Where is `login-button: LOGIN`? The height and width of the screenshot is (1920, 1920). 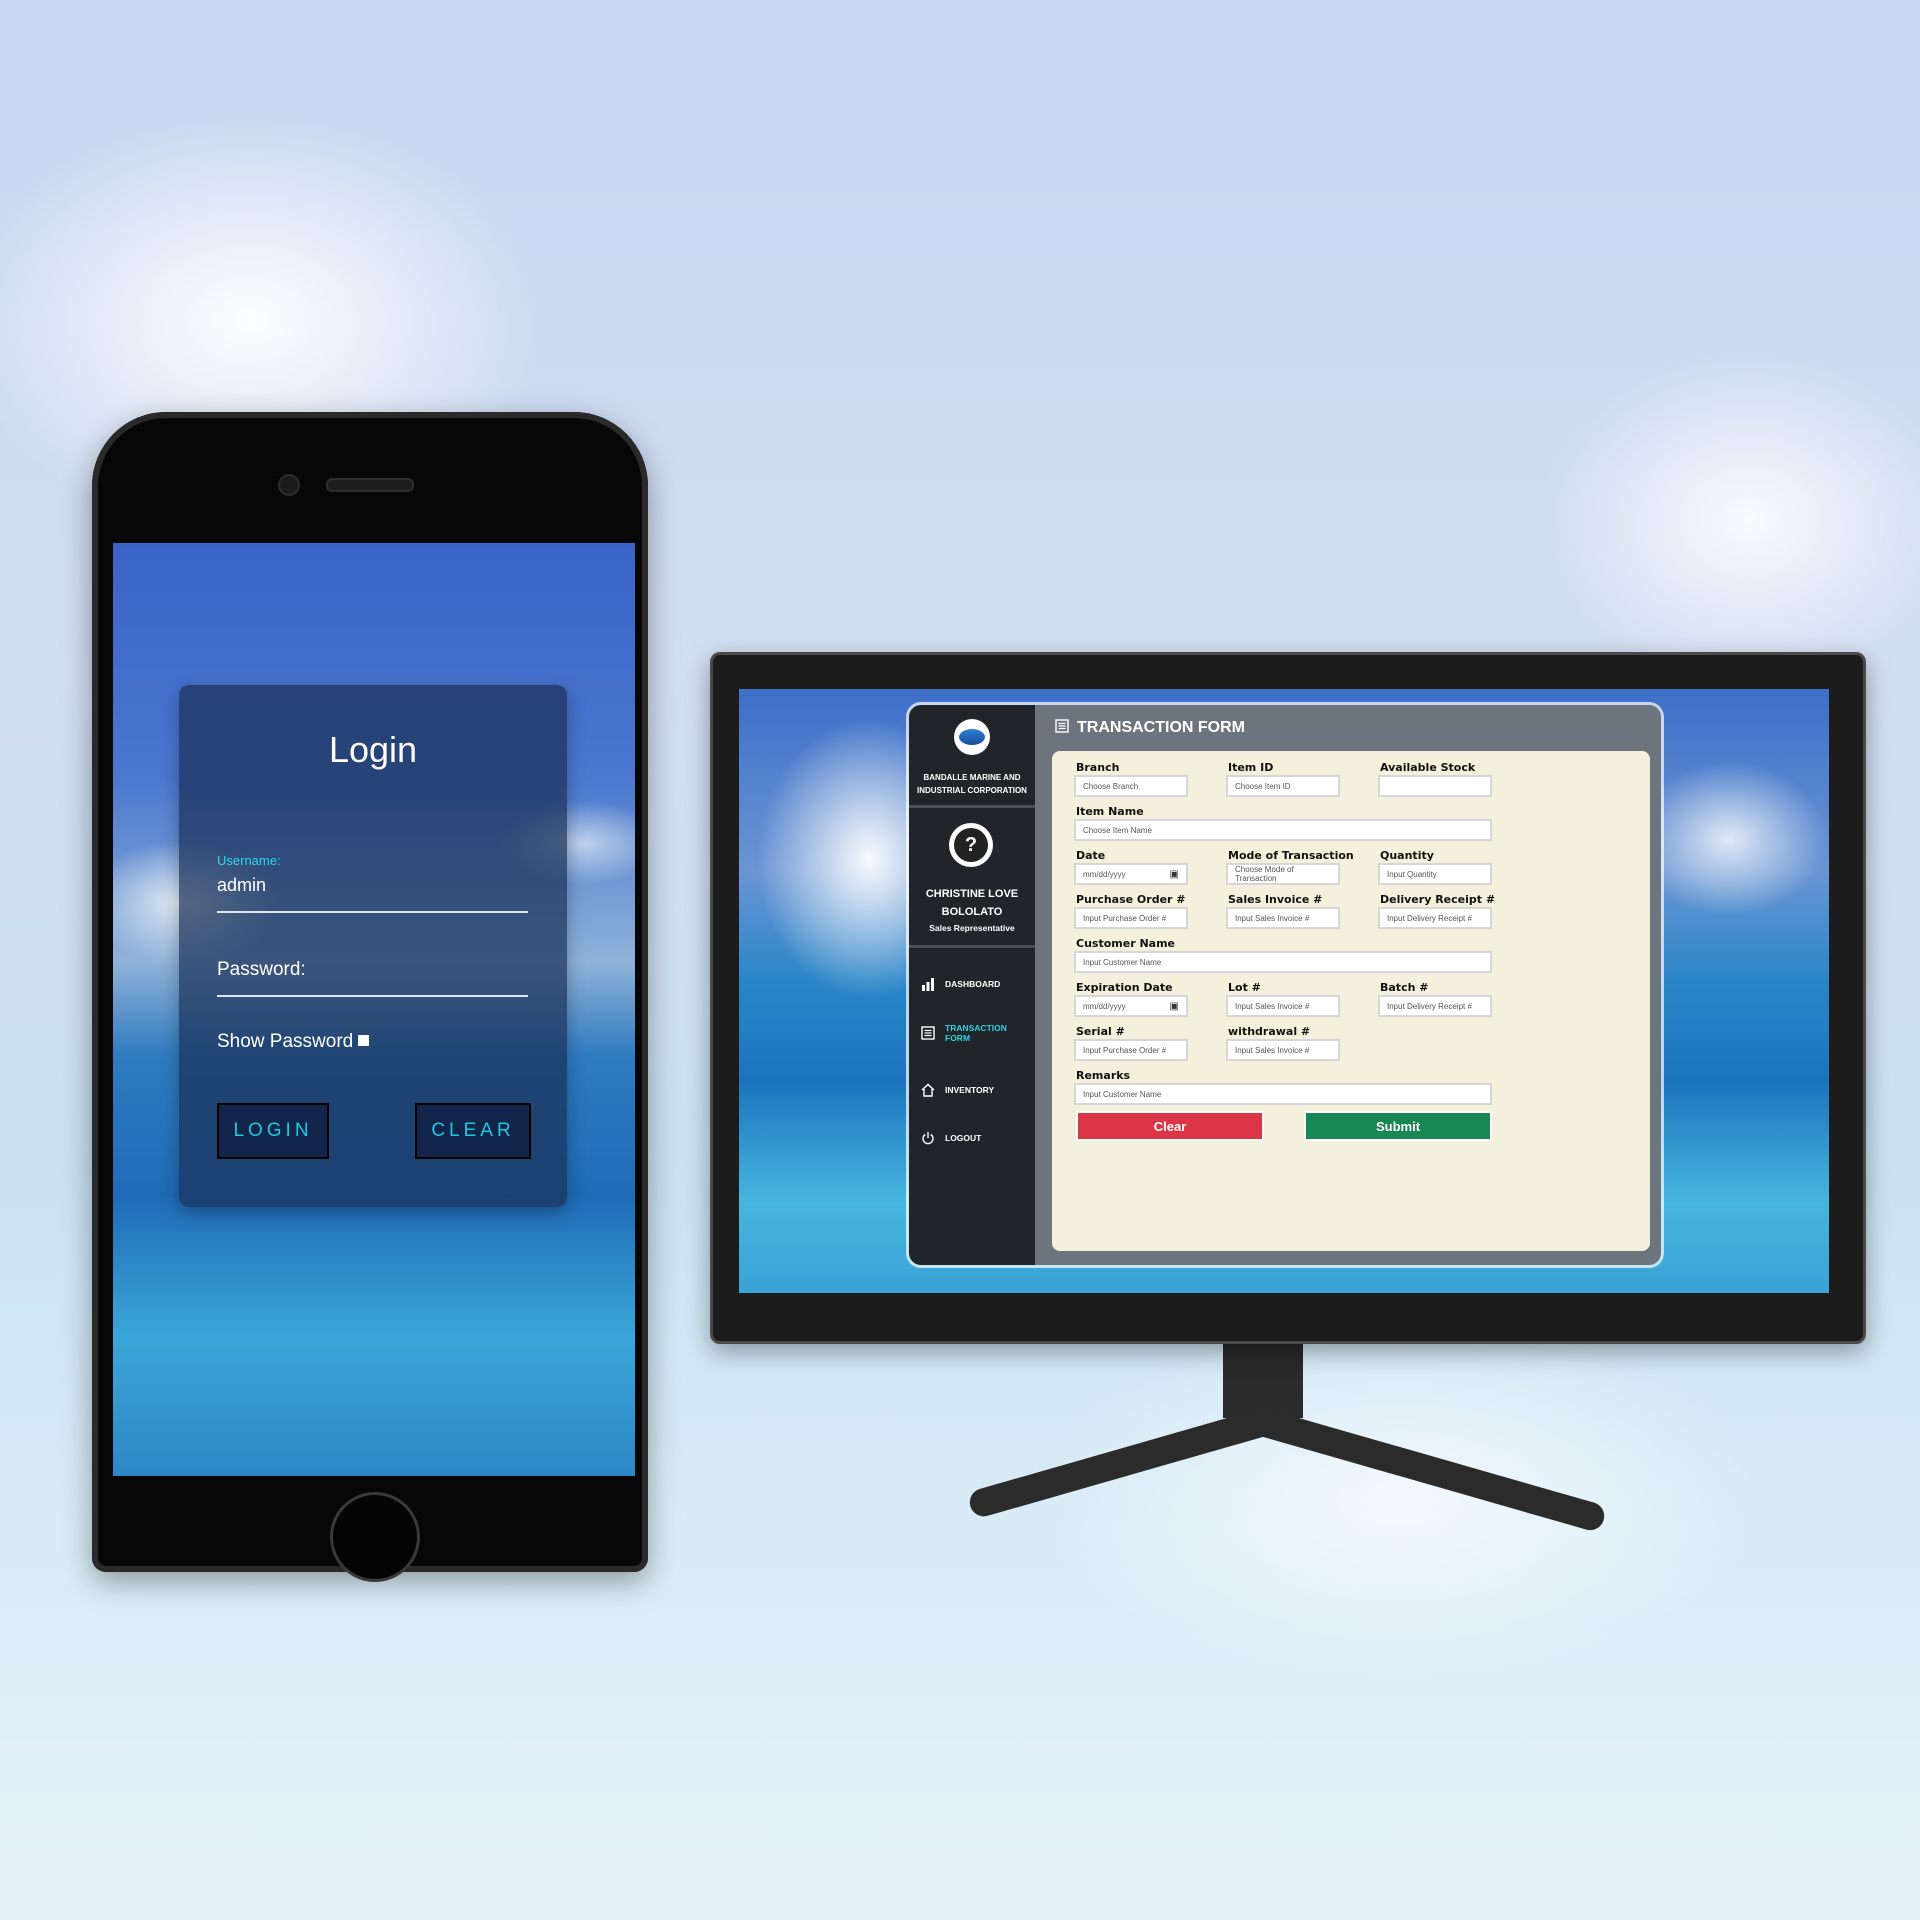 login-button: LOGIN is located at coordinates (273, 1131).